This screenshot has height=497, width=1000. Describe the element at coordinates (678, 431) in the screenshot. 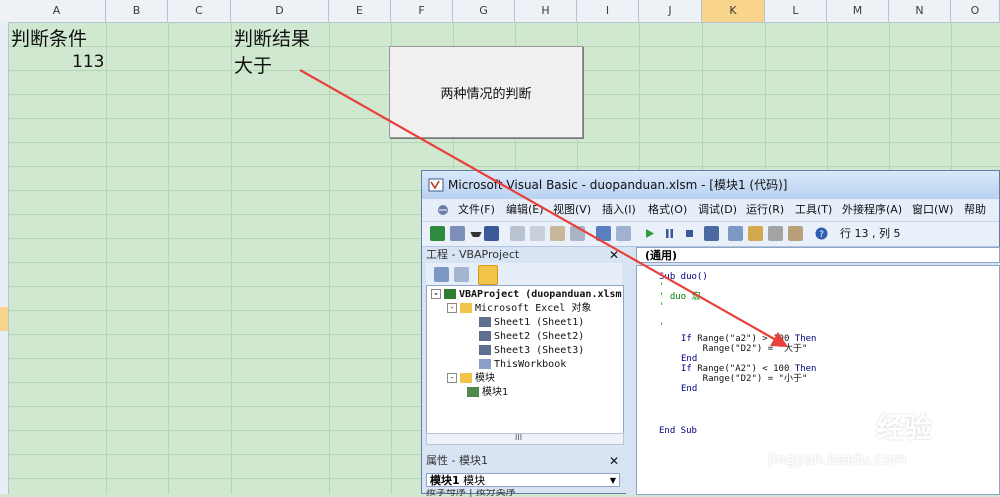

I see `code-line: End Sub` at that location.